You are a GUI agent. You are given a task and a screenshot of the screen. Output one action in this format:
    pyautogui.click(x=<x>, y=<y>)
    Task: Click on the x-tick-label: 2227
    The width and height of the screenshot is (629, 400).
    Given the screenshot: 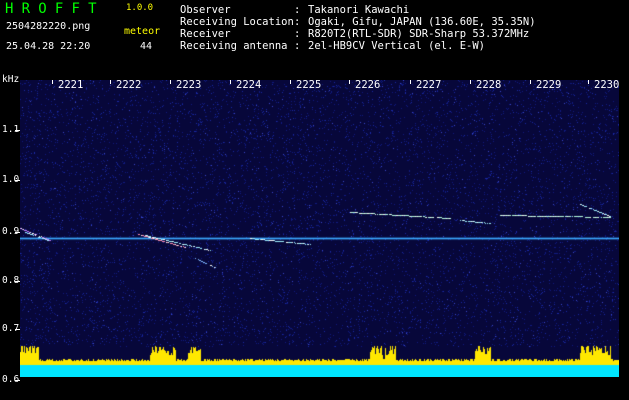 What is the action you would take?
    pyautogui.click(x=429, y=85)
    